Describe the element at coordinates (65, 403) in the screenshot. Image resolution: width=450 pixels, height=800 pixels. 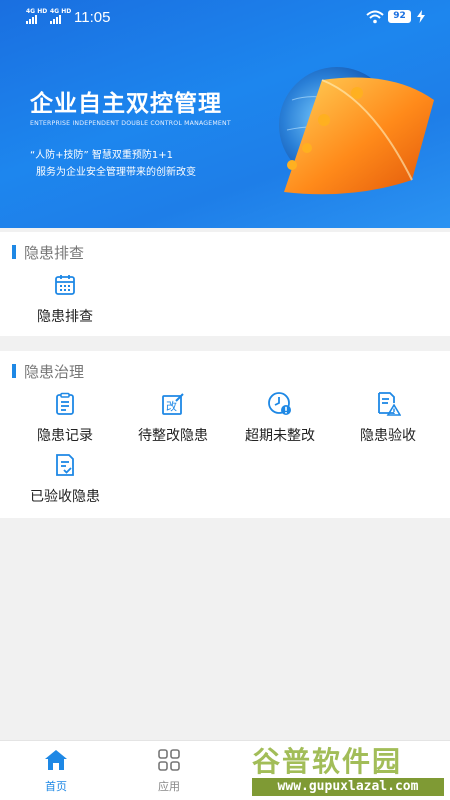
I see `clipboard-icon` at that location.